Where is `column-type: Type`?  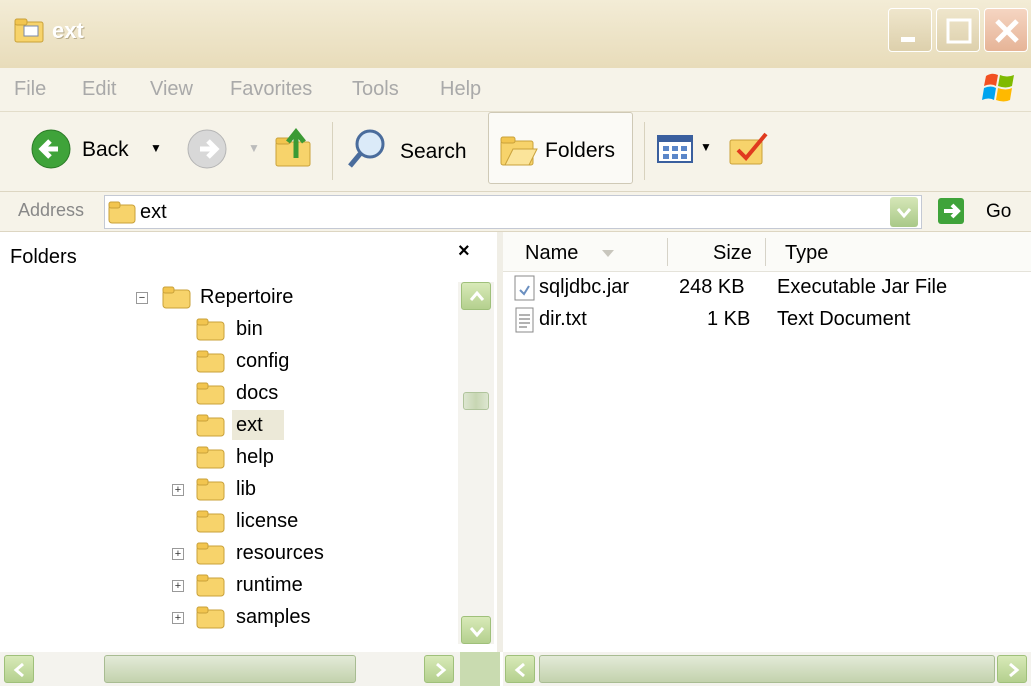
column-type: Type is located at coordinates (806, 253).